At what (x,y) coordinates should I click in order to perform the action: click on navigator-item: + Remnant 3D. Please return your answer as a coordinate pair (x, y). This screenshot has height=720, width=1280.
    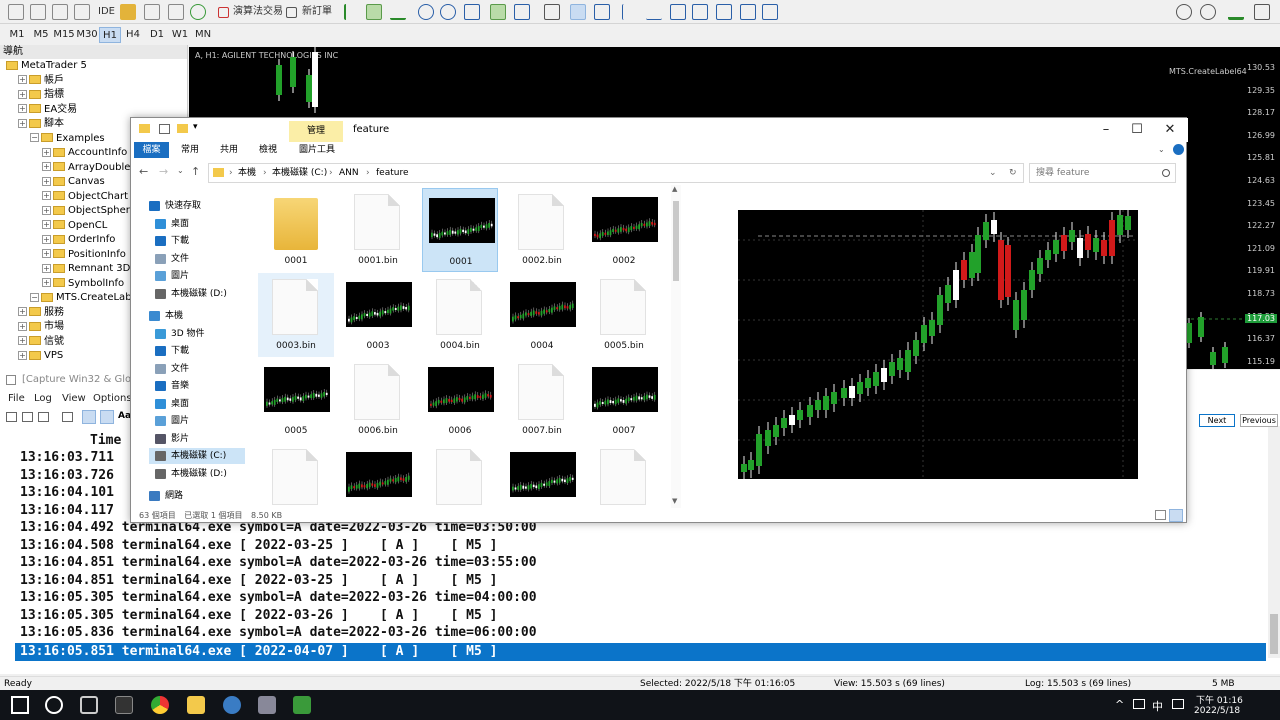
    Looking at the image, I should click on (86, 269).